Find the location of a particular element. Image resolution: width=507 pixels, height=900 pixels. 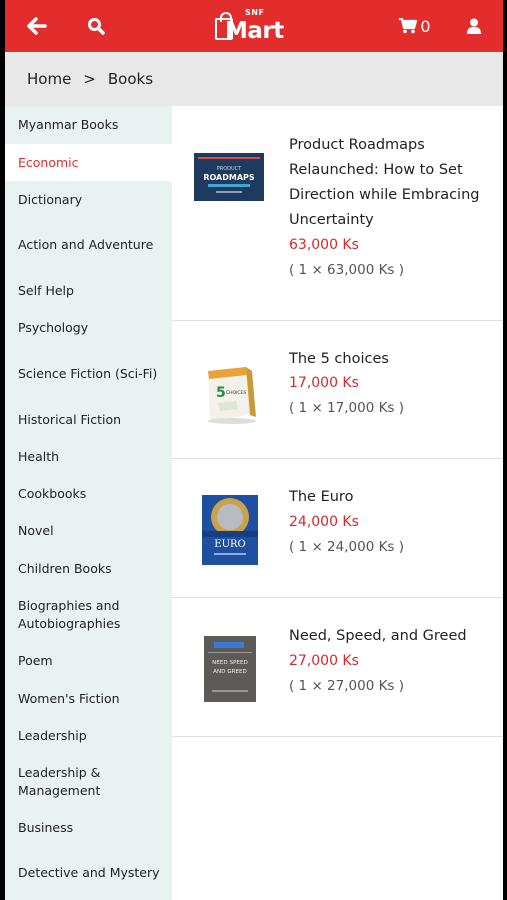

cart-button: 0 is located at coordinates (415, 26).